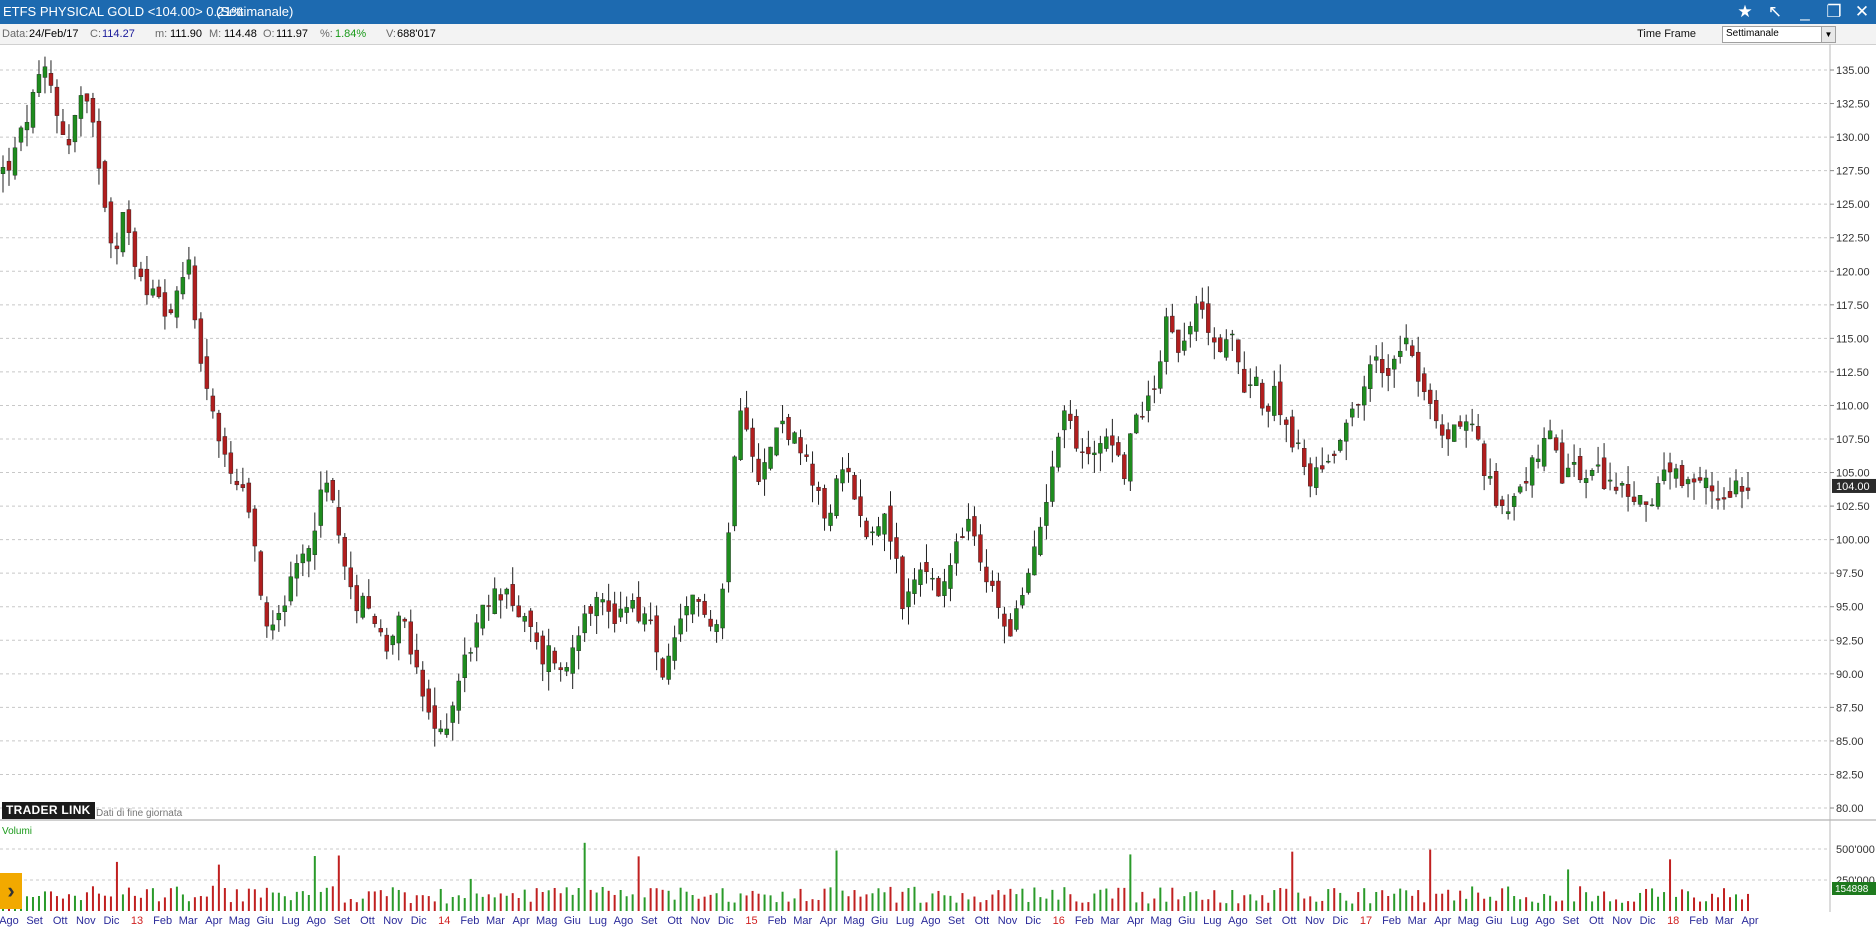  Describe the element at coordinates (469, 921) in the screenshot. I see `x-tick-label: Feb` at that location.